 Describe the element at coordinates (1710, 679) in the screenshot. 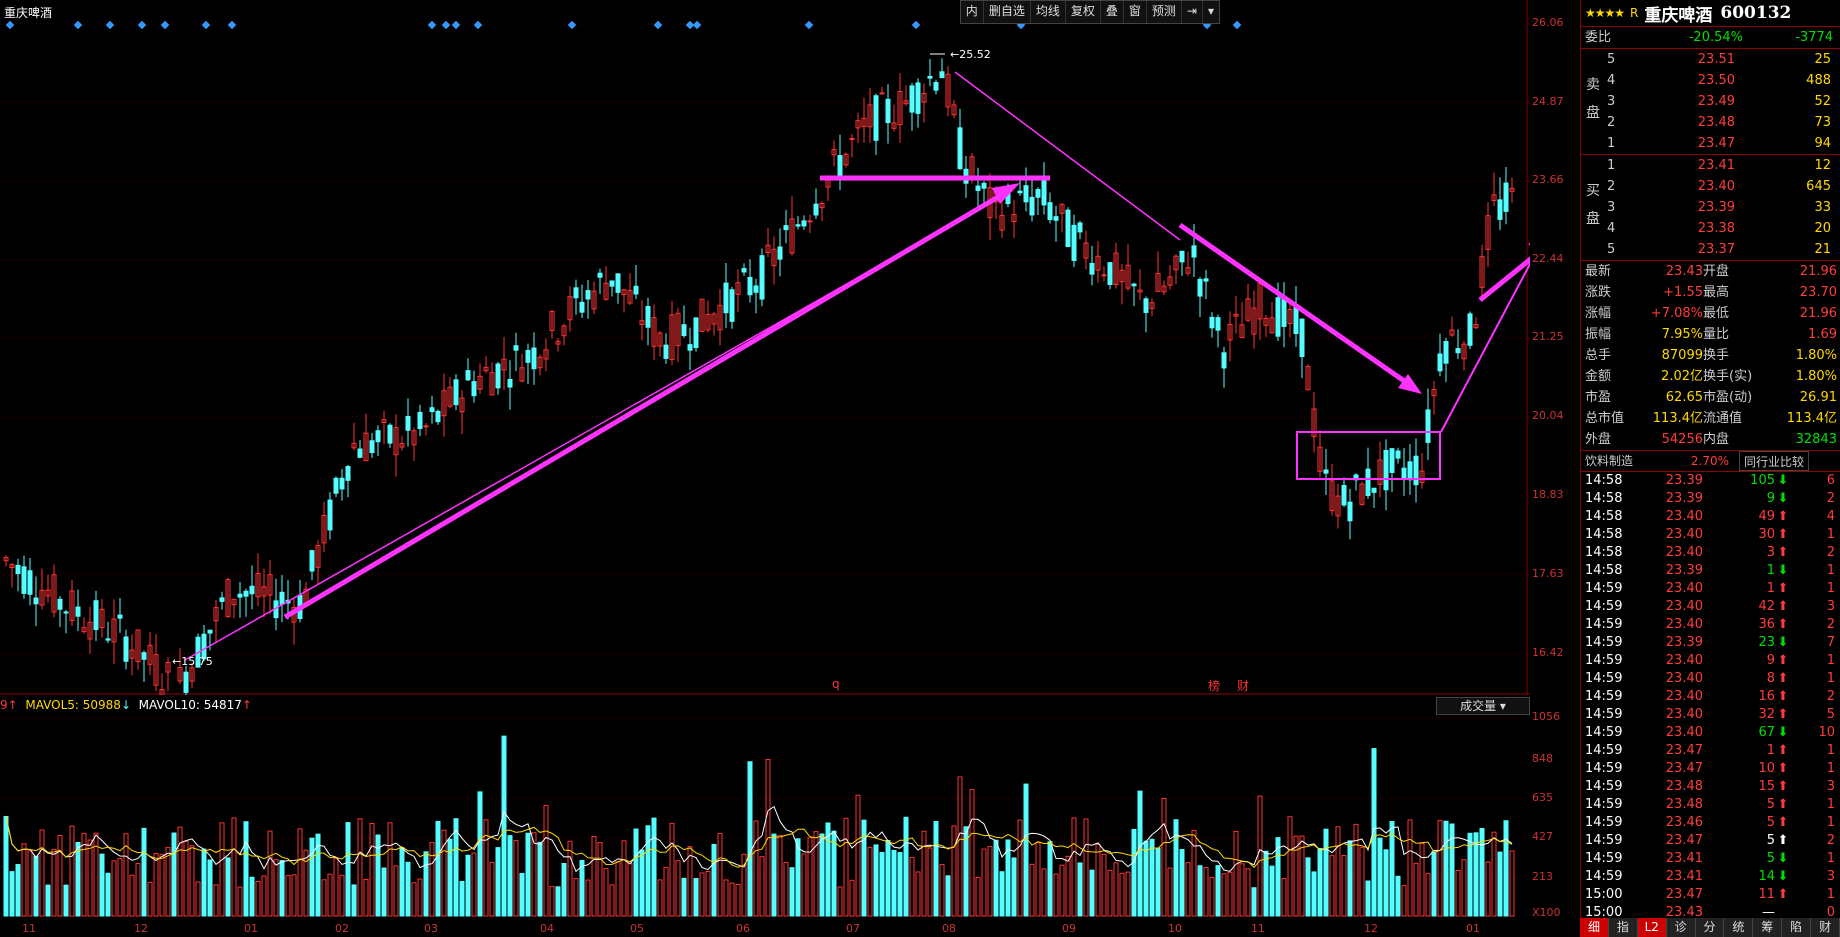

I see `tick-row: 14:59 23.40 8 ⬆ 1` at that location.